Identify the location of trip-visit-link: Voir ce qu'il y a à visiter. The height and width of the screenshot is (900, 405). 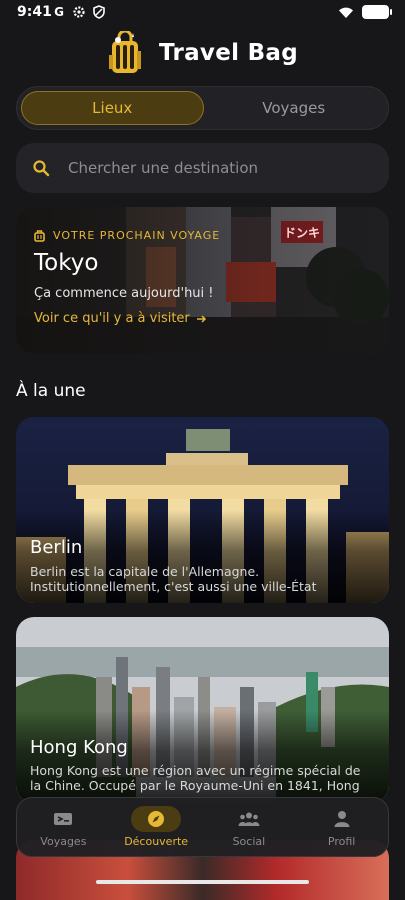
(127, 318).